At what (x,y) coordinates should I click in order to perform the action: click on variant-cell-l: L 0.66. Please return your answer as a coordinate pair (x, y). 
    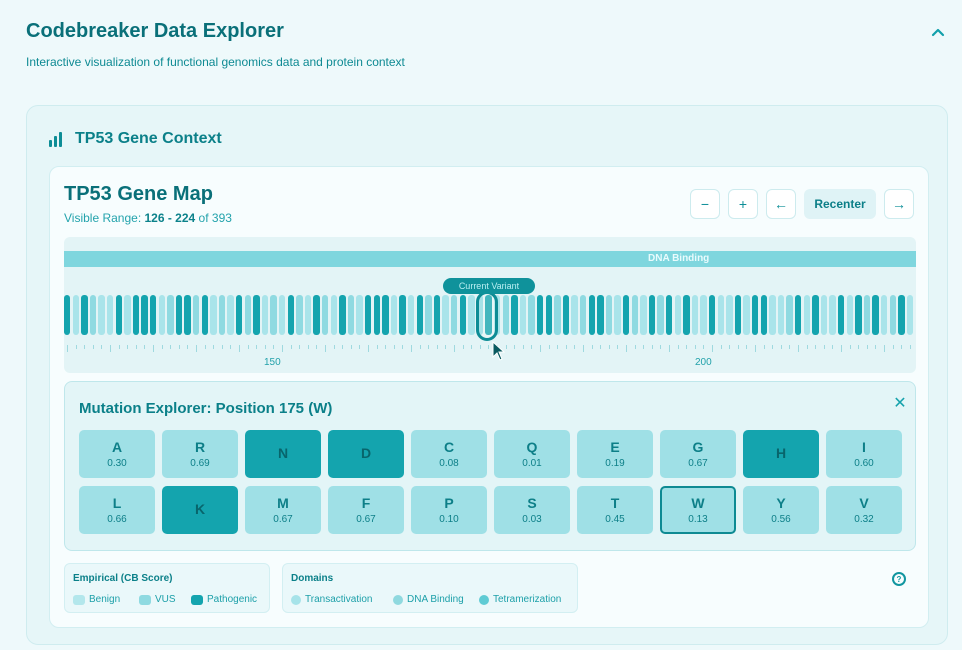
    Looking at the image, I should click on (117, 510).